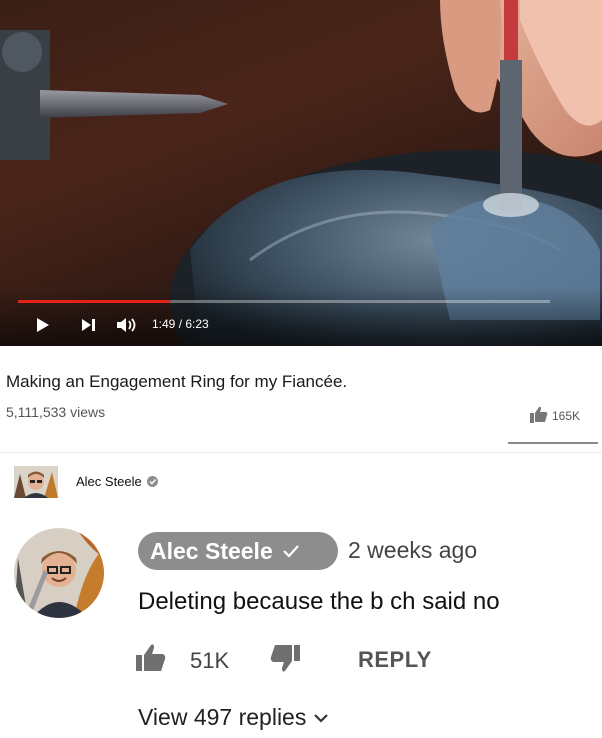  What do you see at coordinates (94, 301) in the screenshot?
I see `progress-fill` at bounding box center [94, 301].